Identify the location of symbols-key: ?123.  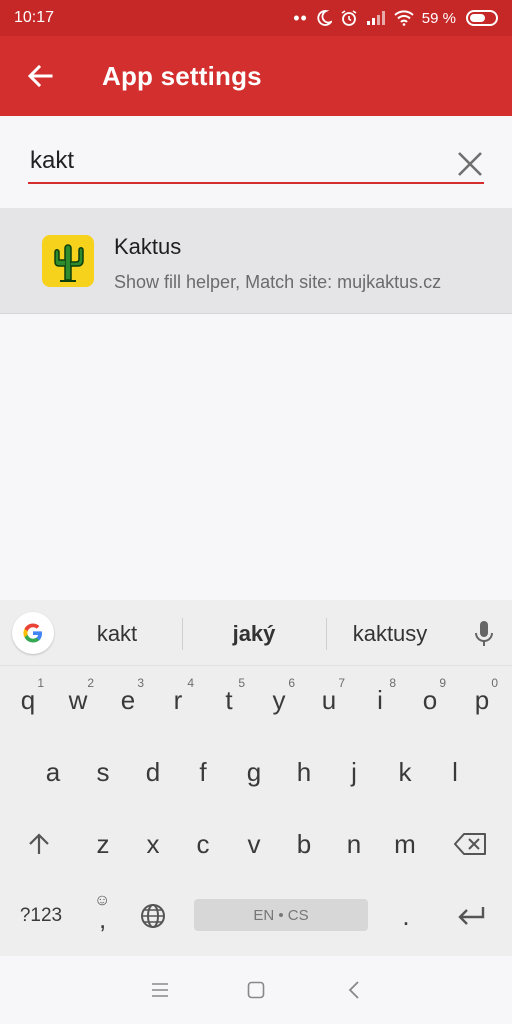
(41, 916).